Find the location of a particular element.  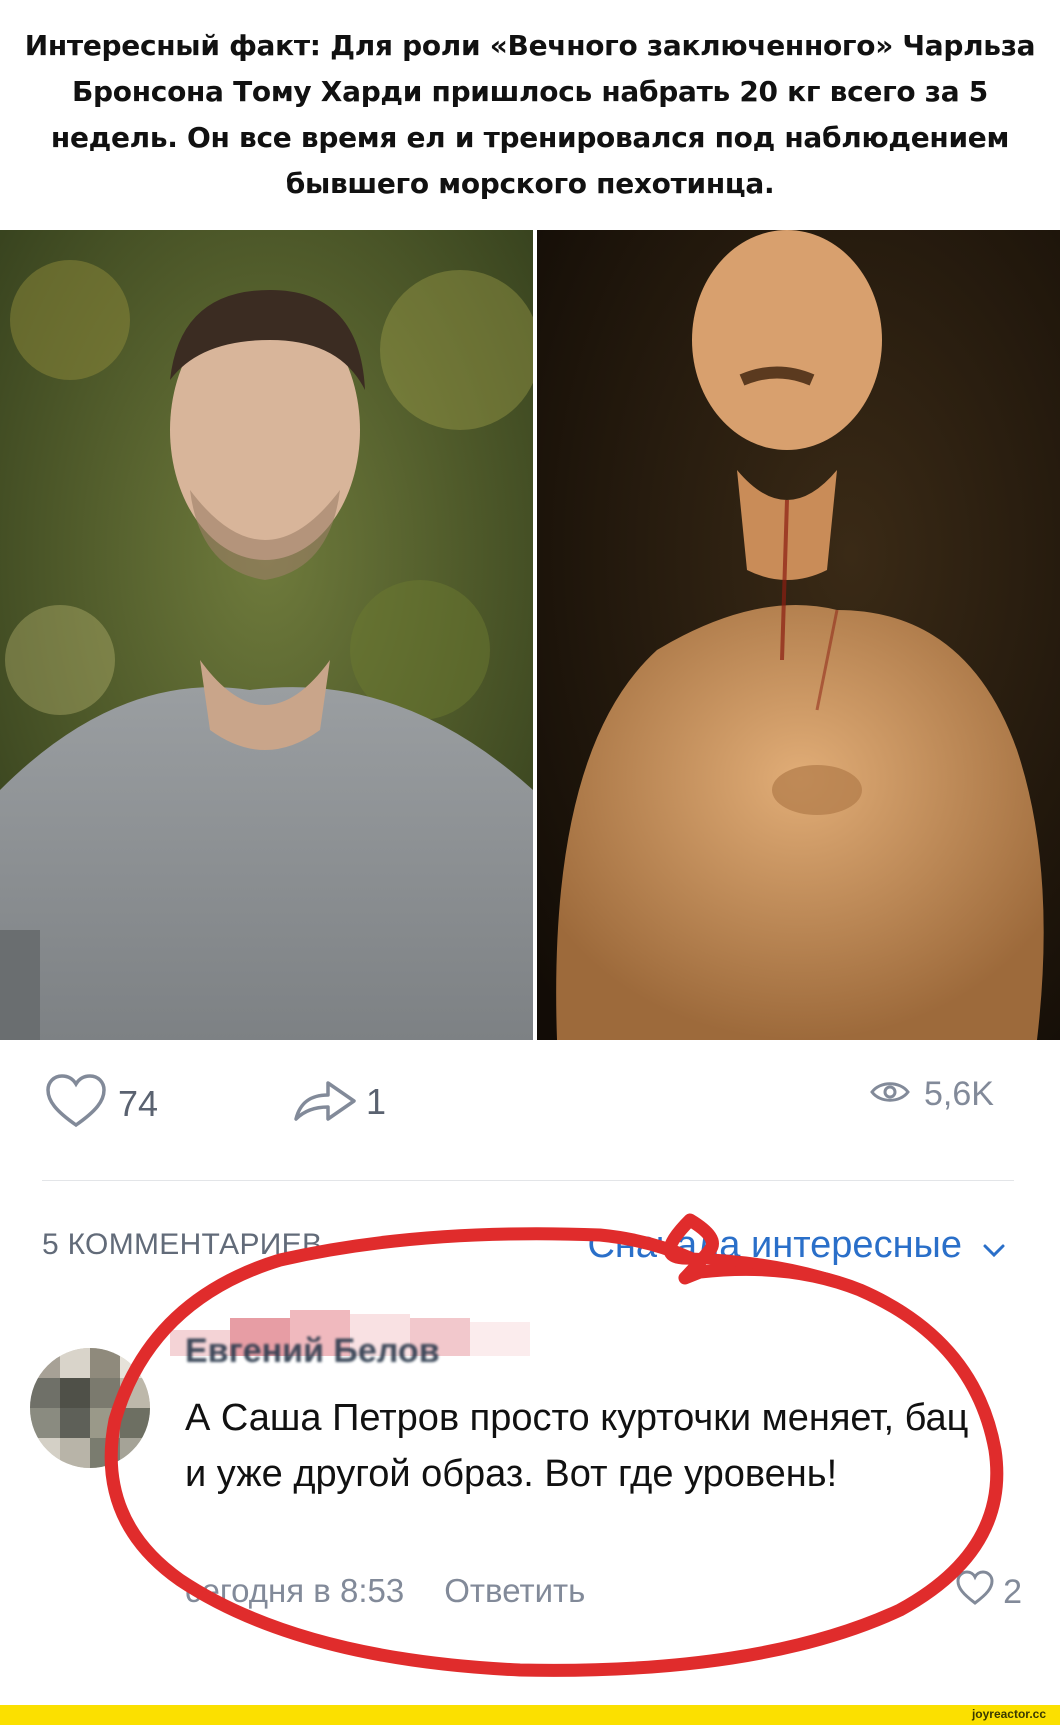

reply-button: Ответить is located at coordinates (514, 1591).